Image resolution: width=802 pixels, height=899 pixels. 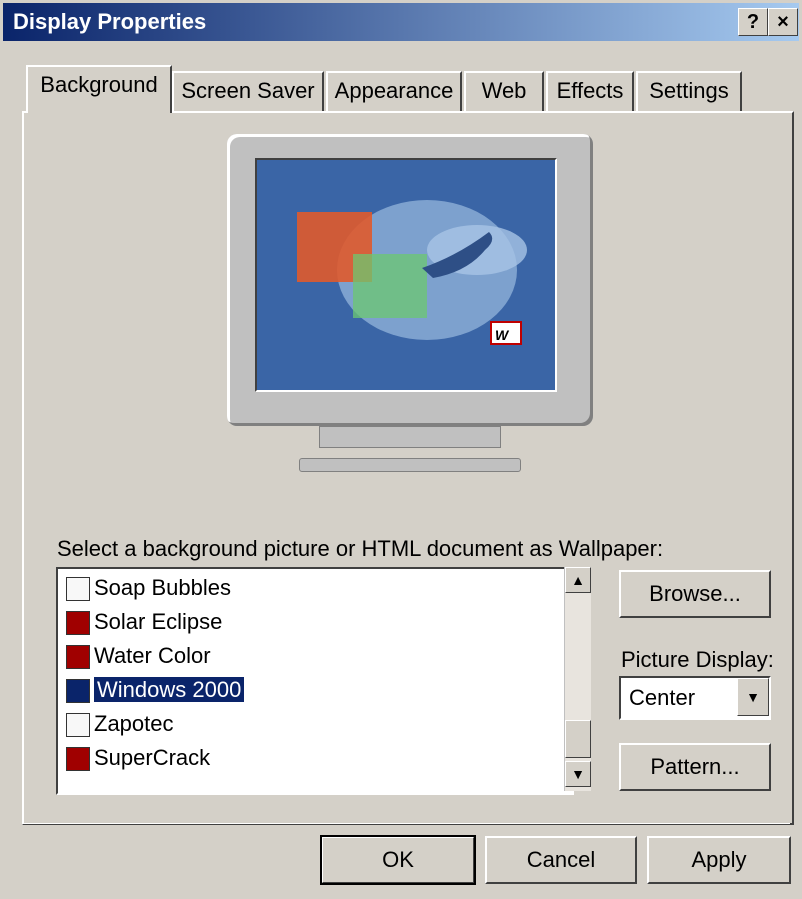 I want to click on list-item: Solar Eclipse, so click(x=144, y=622).